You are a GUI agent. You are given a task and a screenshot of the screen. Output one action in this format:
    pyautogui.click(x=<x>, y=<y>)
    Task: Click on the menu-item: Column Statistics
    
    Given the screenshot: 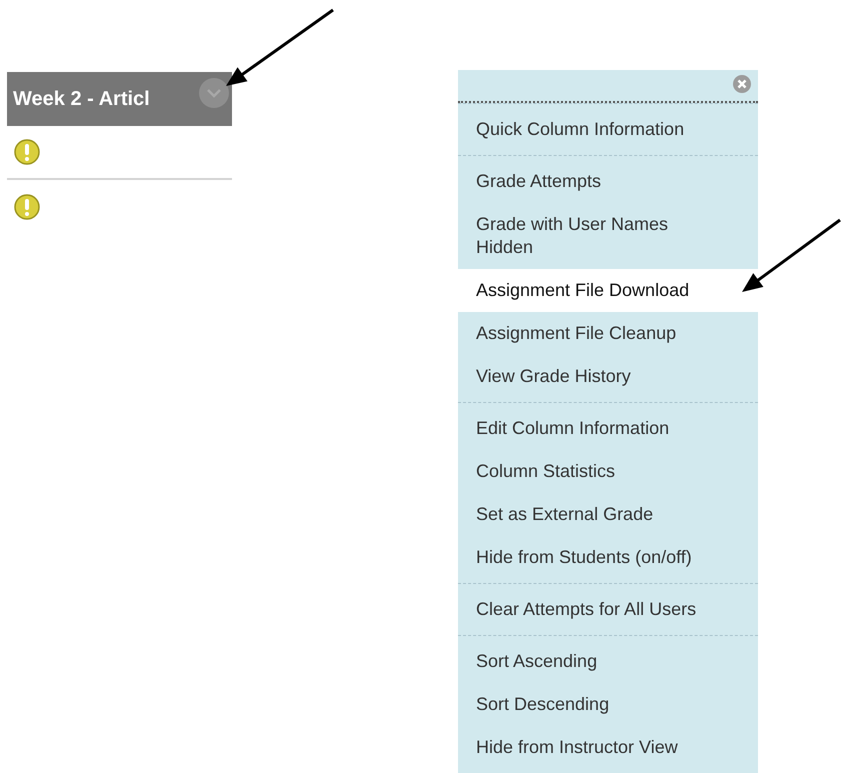 What is the action you would take?
    pyautogui.click(x=608, y=471)
    